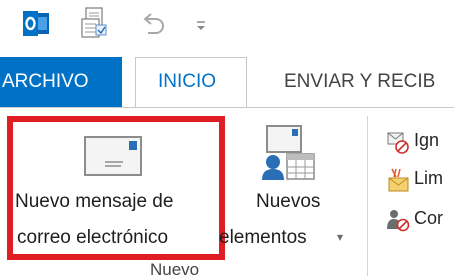 This screenshot has width=454, height=280. I want to click on group-label-nuevo: Nuevo, so click(175, 269).